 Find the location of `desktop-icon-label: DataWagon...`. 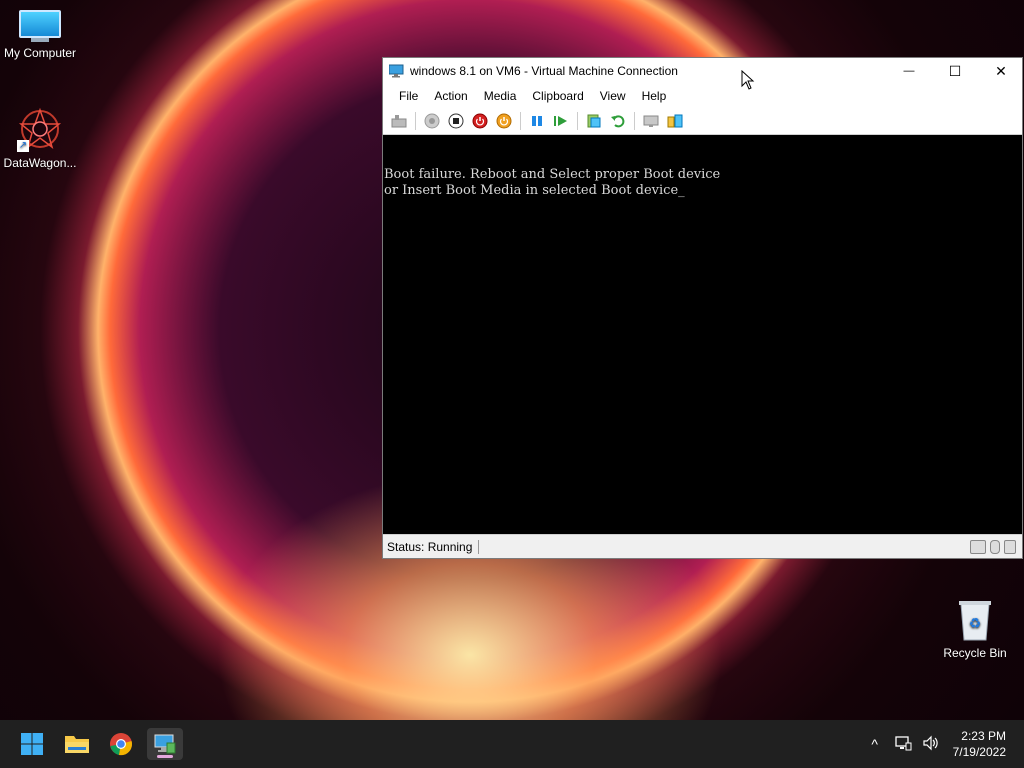

desktop-icon-label: DataWagon... is located at coordinates (40, 163).